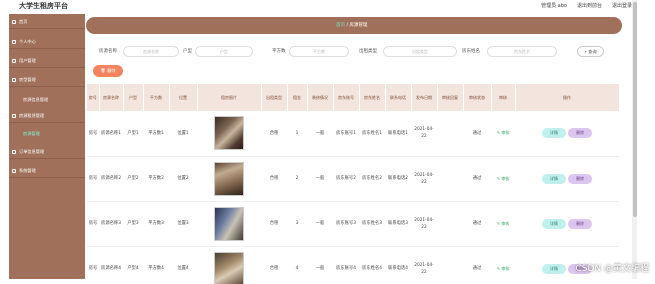 This screenshot has height=284, width=655. Describe the element at coordinates (398, 223) in the screenshot. I see `cell-phone: 联系电话3` at that location.